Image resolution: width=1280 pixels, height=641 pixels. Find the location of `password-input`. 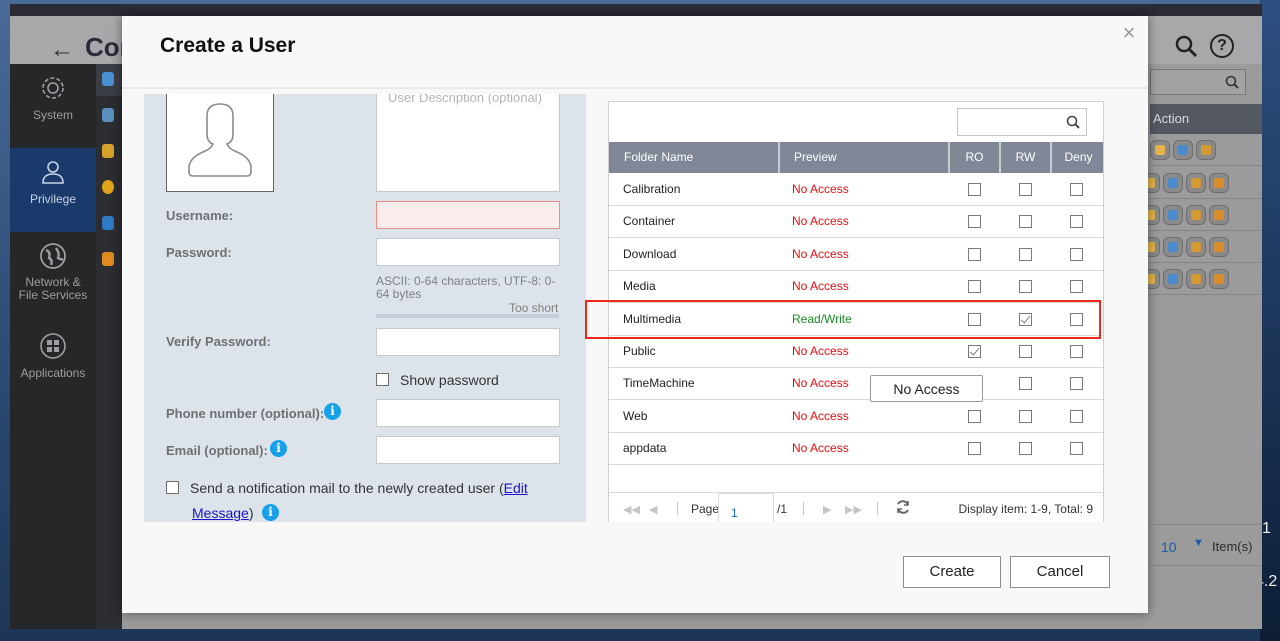

password-input is located at coordinates (468, 252).